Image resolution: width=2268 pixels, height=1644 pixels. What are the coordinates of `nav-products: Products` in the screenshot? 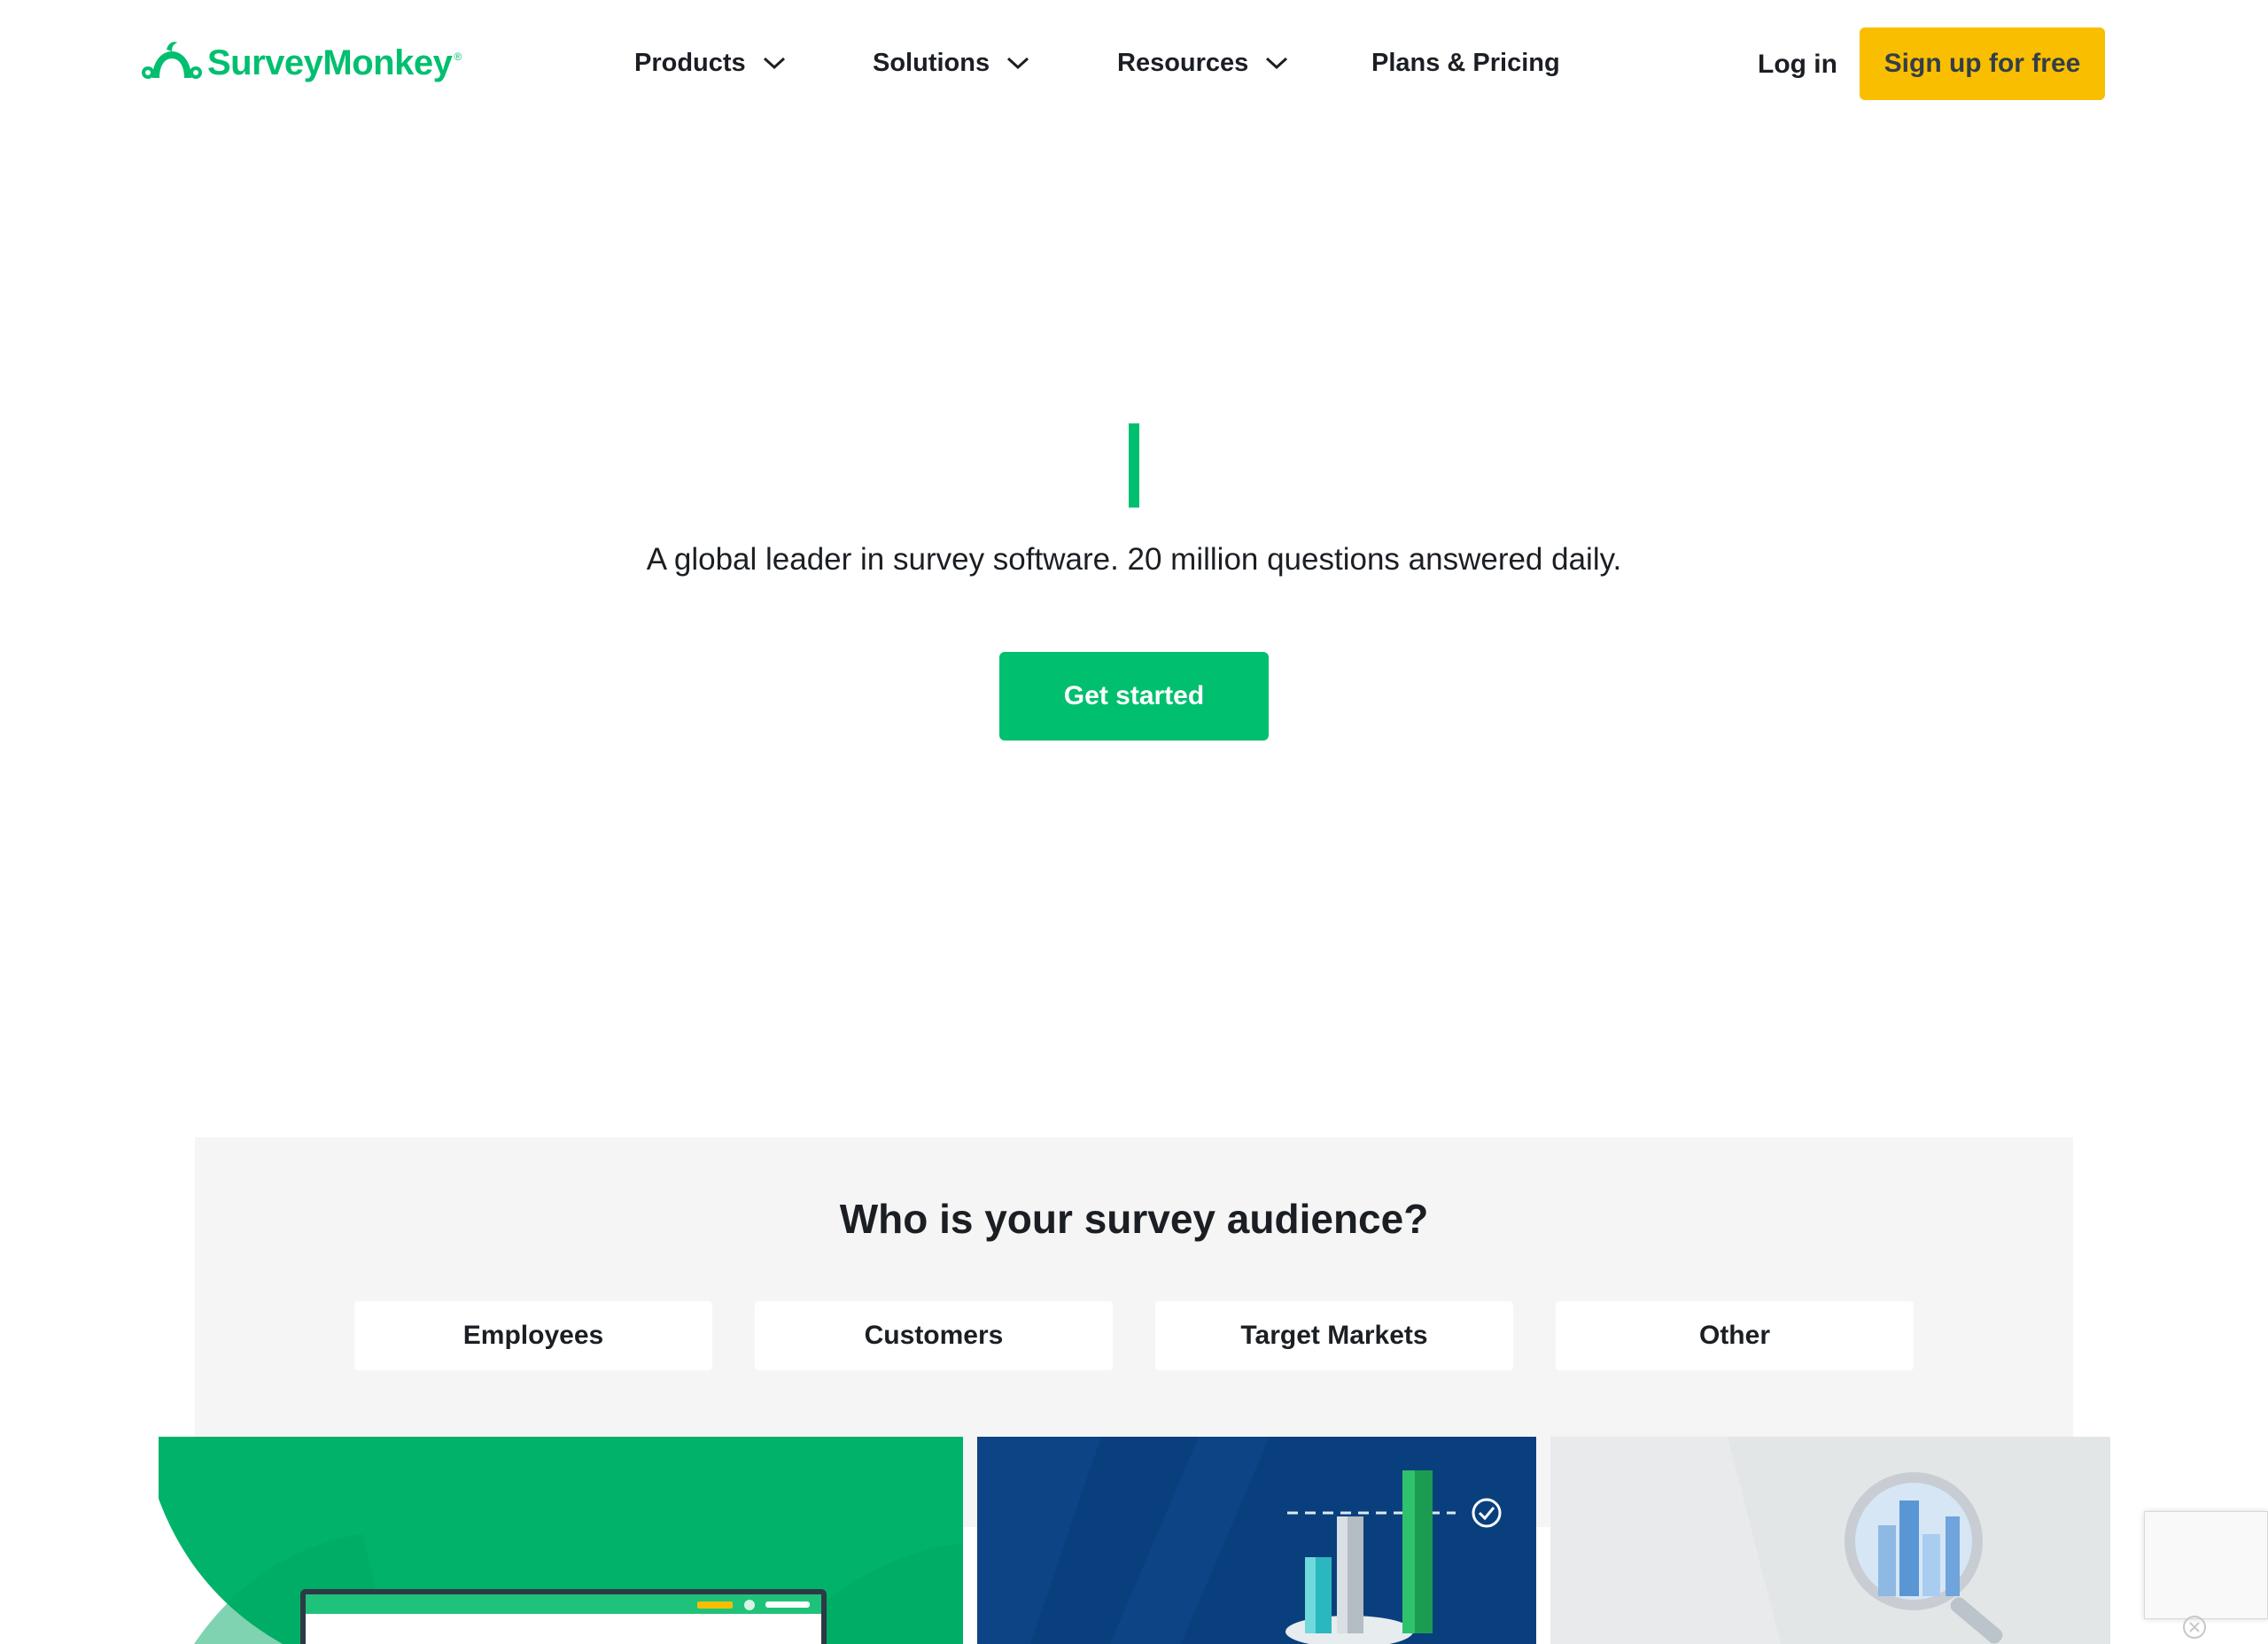 It's located at (710, 63).